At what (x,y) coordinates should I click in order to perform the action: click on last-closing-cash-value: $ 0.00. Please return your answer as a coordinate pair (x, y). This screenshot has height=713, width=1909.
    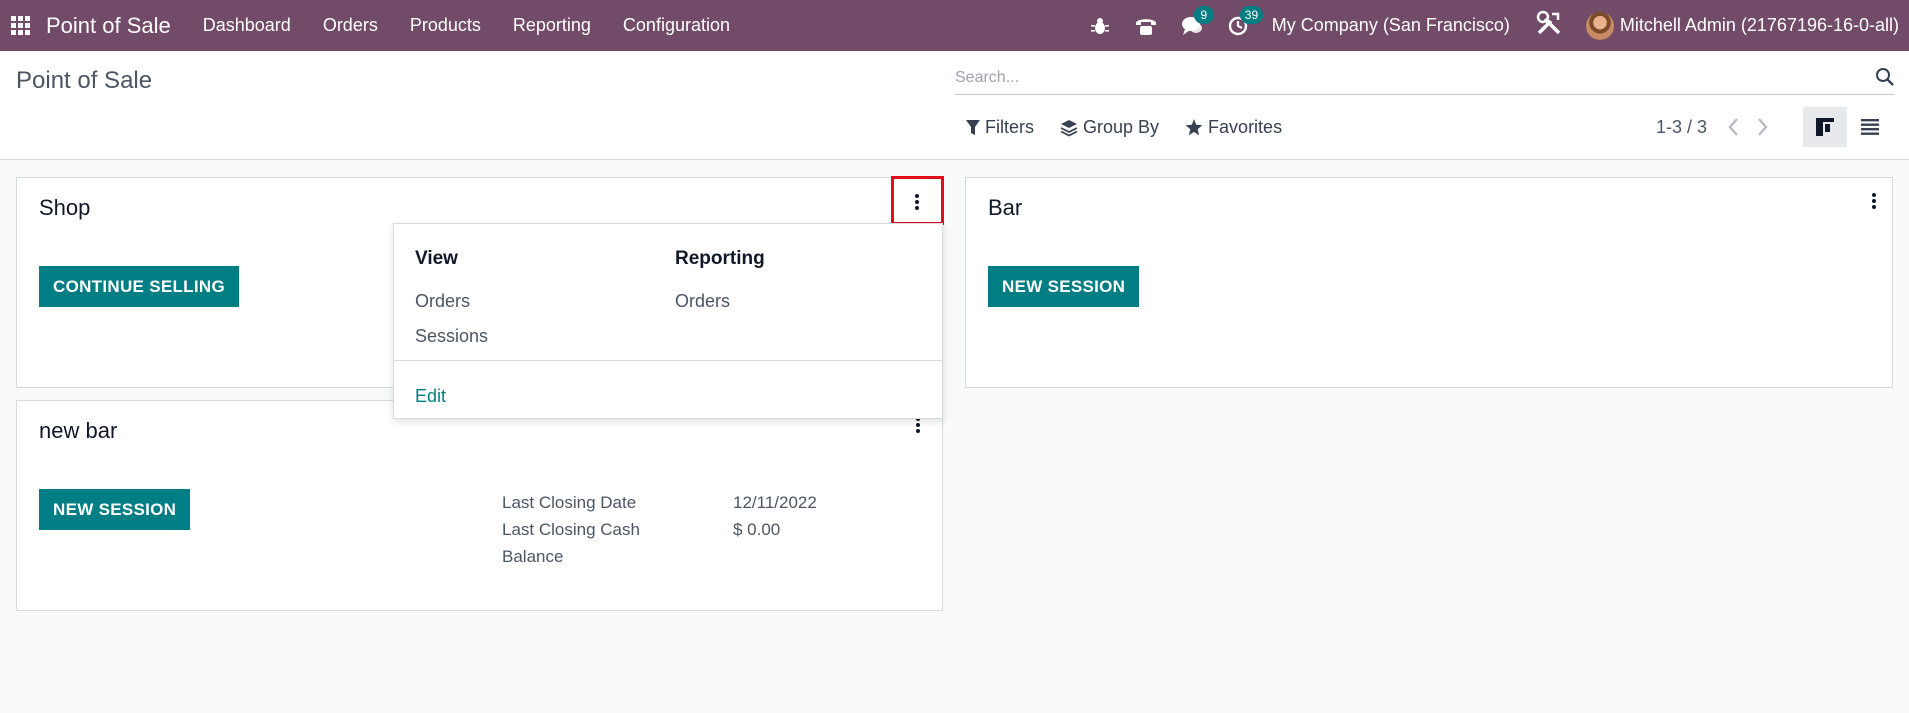
    Looking at the image, I should click on (757, 529).